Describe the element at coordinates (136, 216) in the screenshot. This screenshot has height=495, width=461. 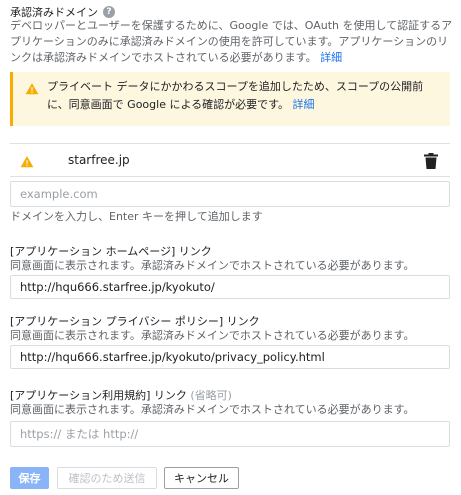
I see `new-domain-help: ドメインを入力し、Enter キーを押して追加します` at that location.